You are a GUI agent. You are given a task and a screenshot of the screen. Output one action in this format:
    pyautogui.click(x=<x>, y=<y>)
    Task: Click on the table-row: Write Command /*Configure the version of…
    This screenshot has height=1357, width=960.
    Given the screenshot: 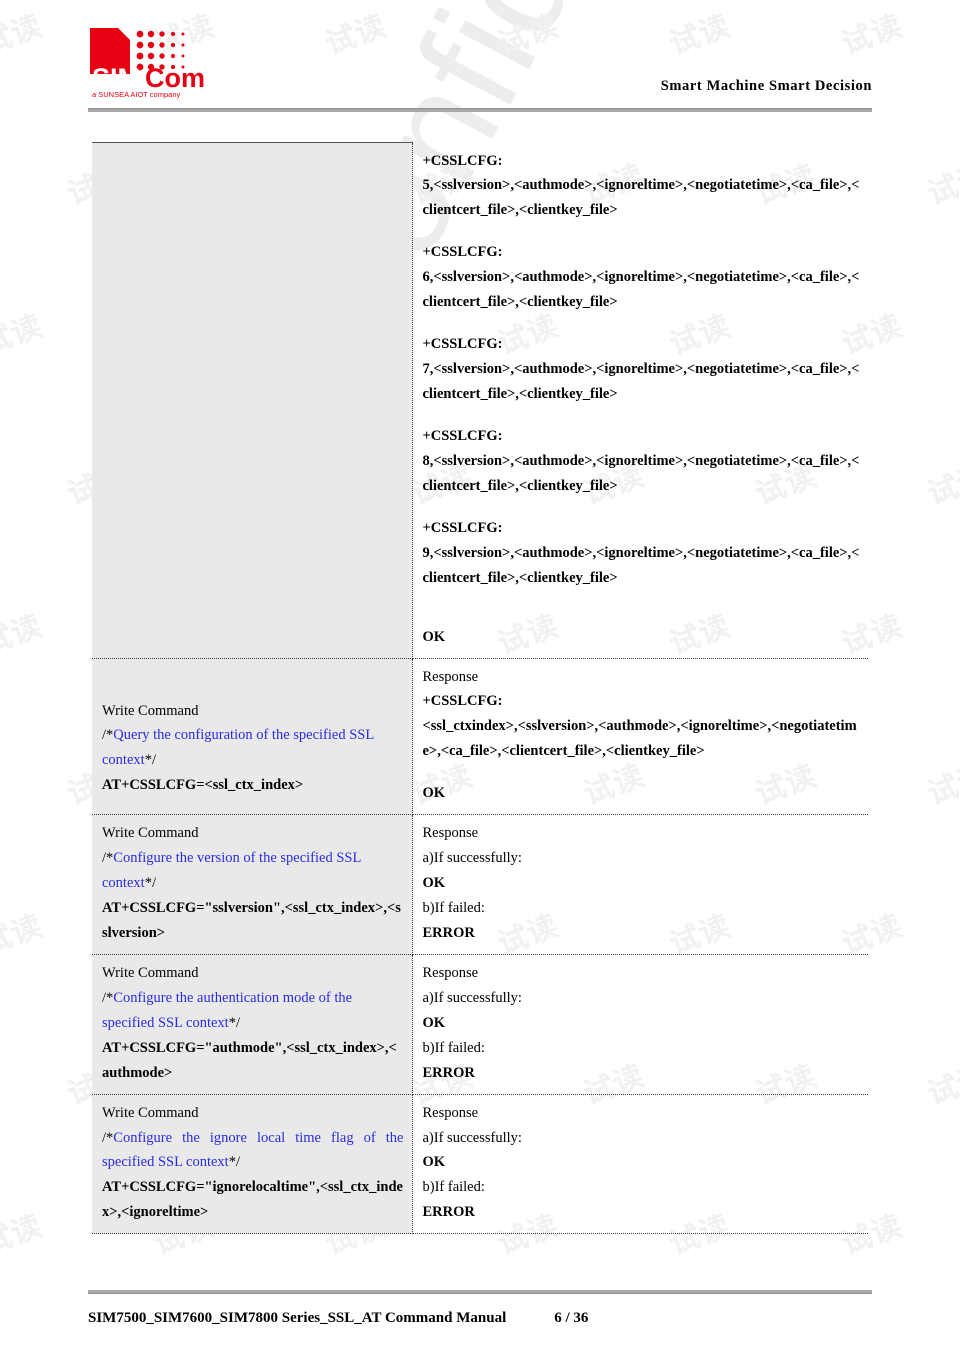 What is the action you would take?
    pyautogui.click(x=480, y=884)
    